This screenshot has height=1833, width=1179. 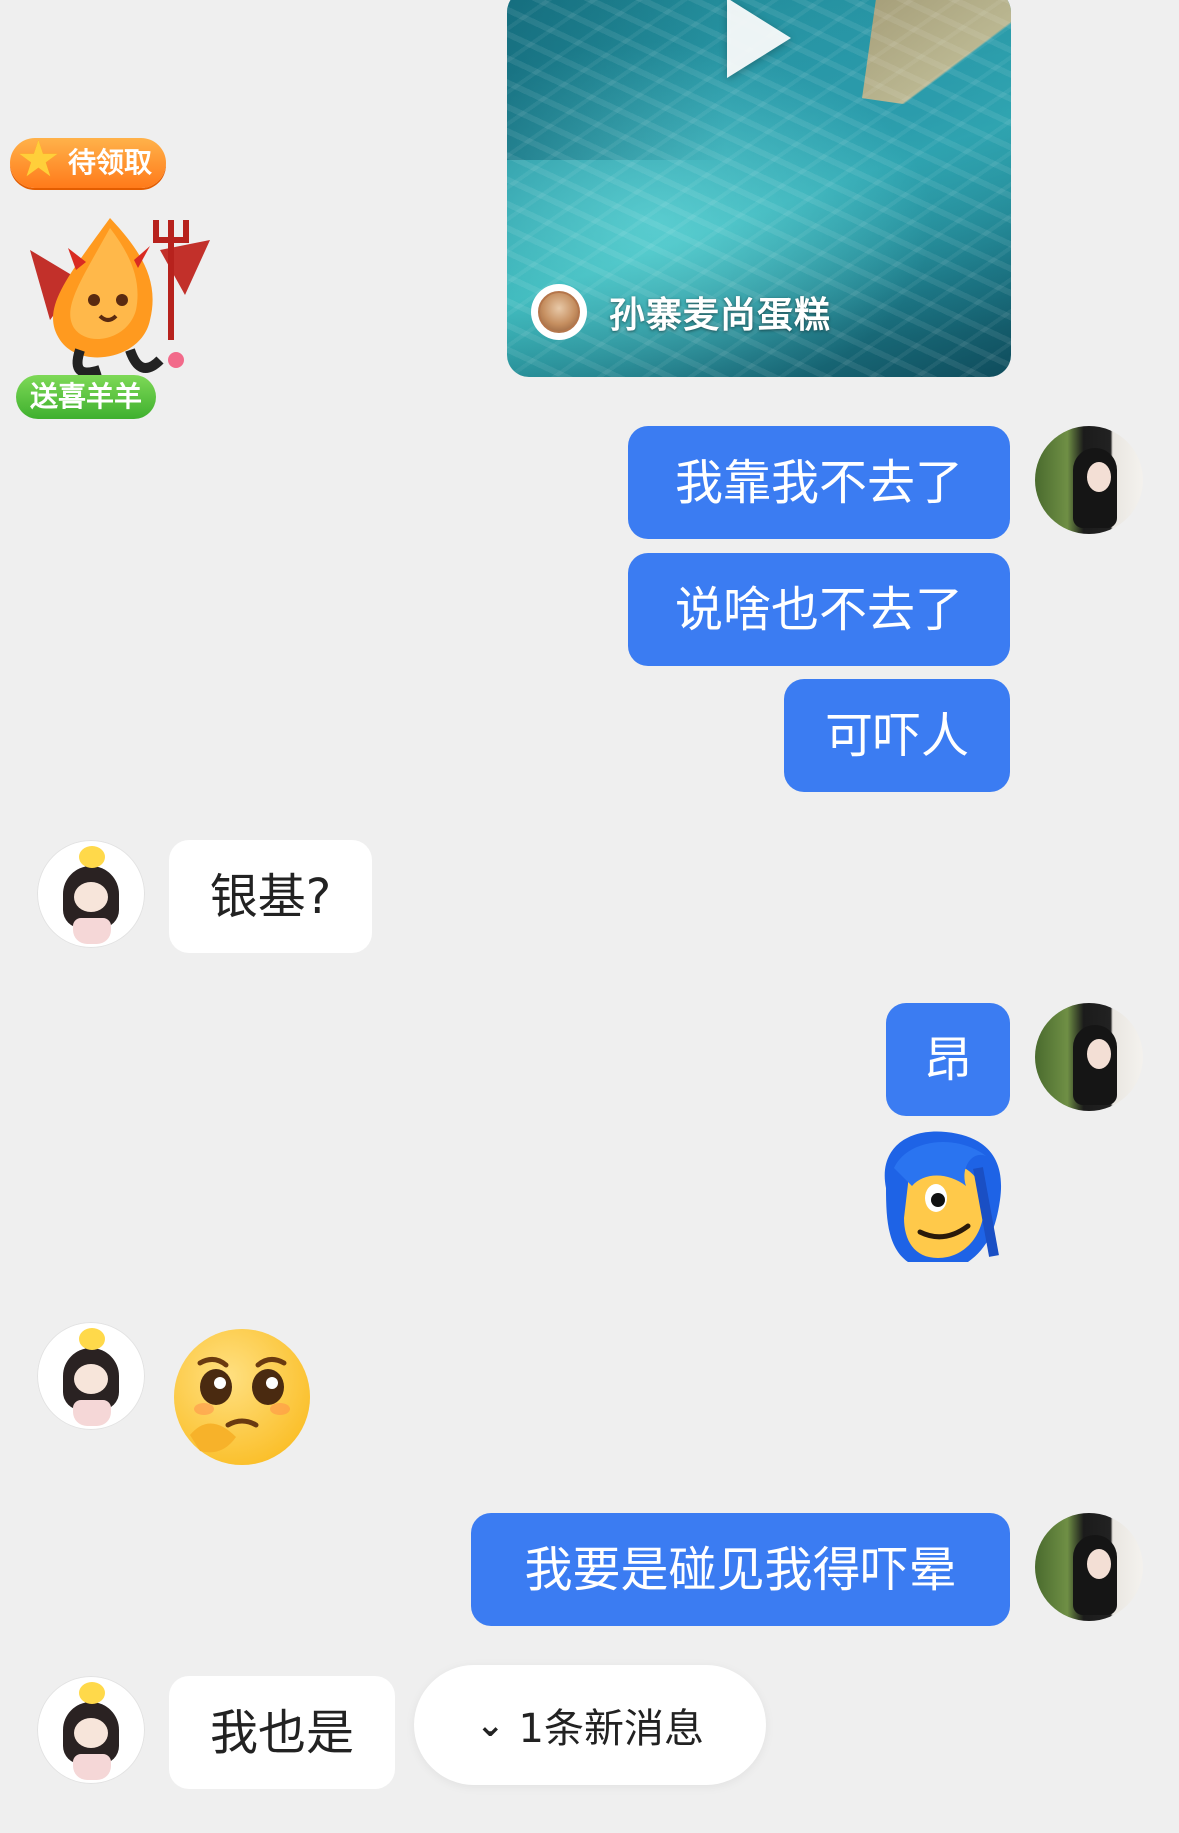 What do you see at coordinates (948, 1059) in the screenshot?
I see `message-bubble-outgoing: 昂` at bounding box center [948, 1059].